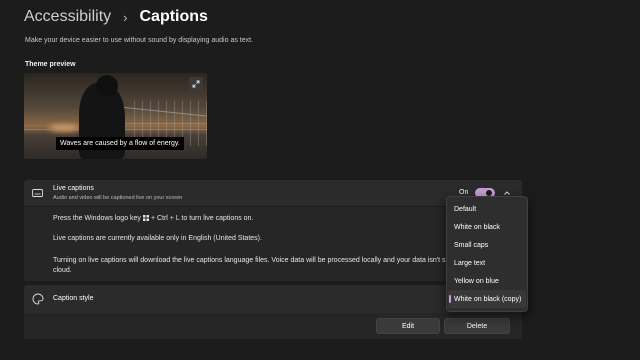  What do you see at coordinates (107, 86) in the screenshot?
I see `person-head-silhouette` at bounding box center [107, 86].